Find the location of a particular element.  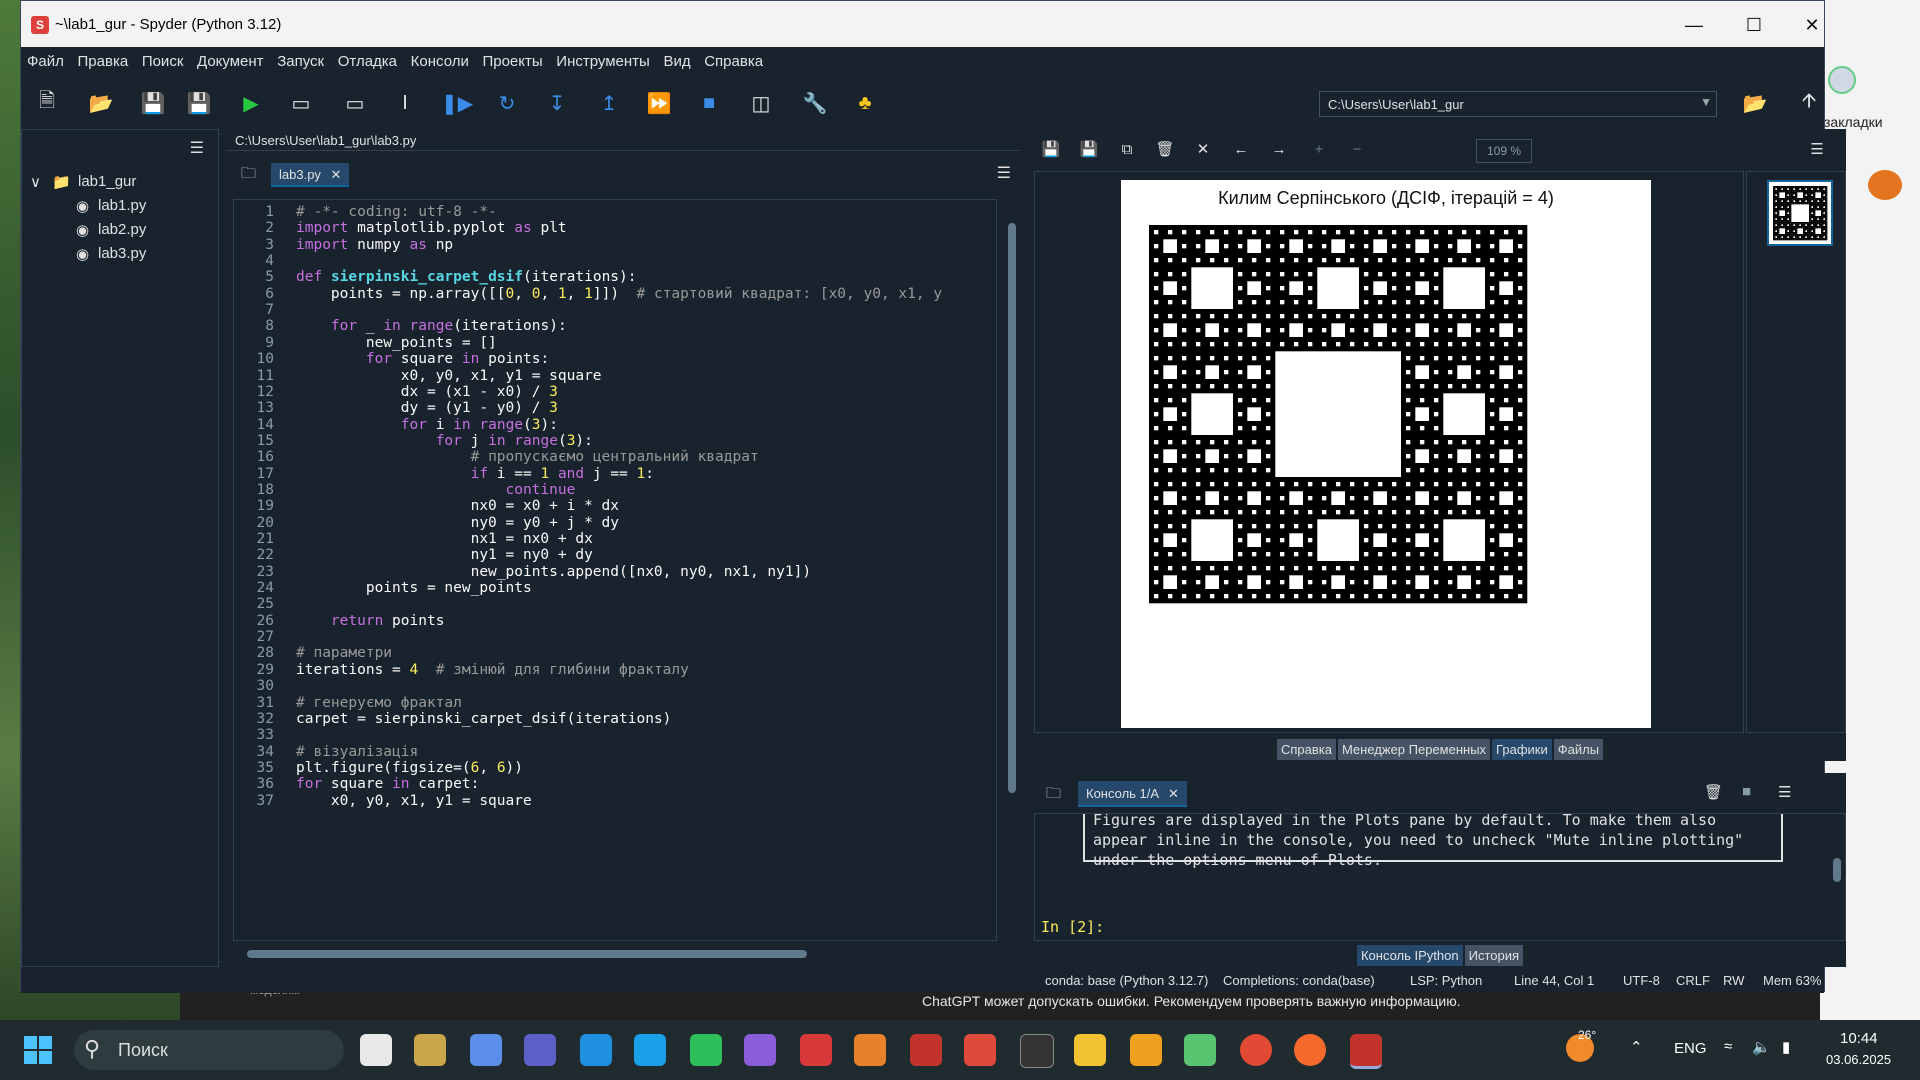

menu-projects: Проекты is located at coordinates (511, 58).